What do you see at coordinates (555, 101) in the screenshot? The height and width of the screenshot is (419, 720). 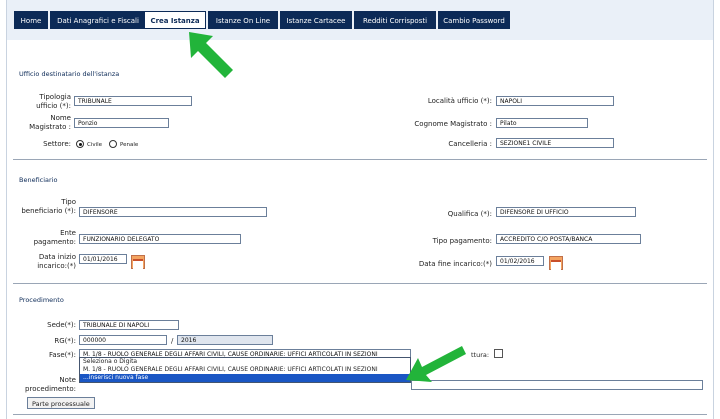 I see `localita-field: NAPOLI` at bounding box center [555, 101].